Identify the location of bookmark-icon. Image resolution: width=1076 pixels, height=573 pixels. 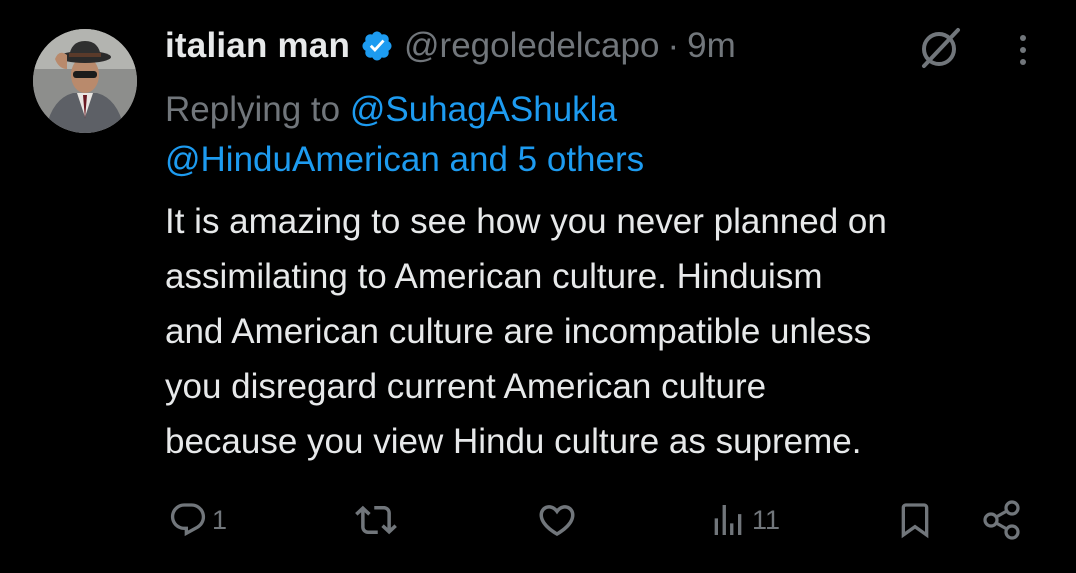
(915, 521).